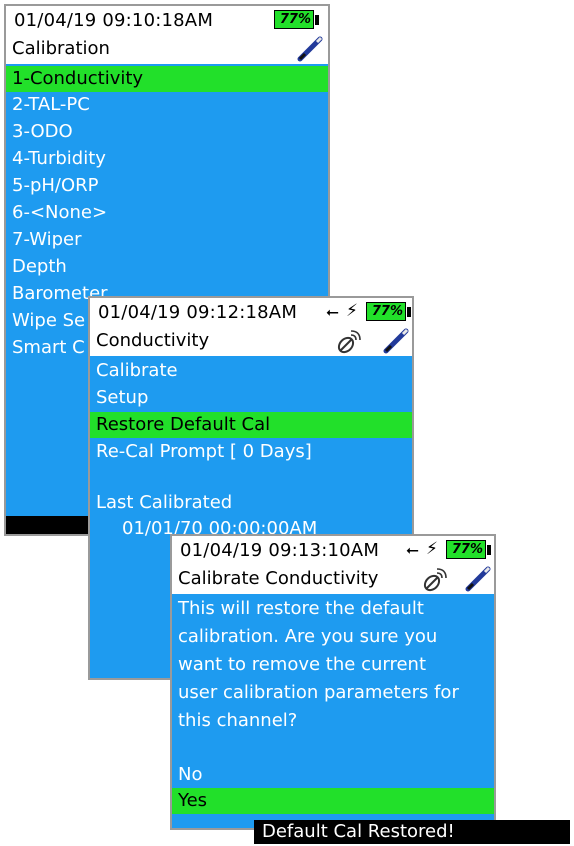 This screenshot has width=574, height=846. What do you see at coordinates (251, 425) in the screenshot?
I see `menu-item-restore-default-cal: Restore Default Cal` at bounding box center [251, 425].